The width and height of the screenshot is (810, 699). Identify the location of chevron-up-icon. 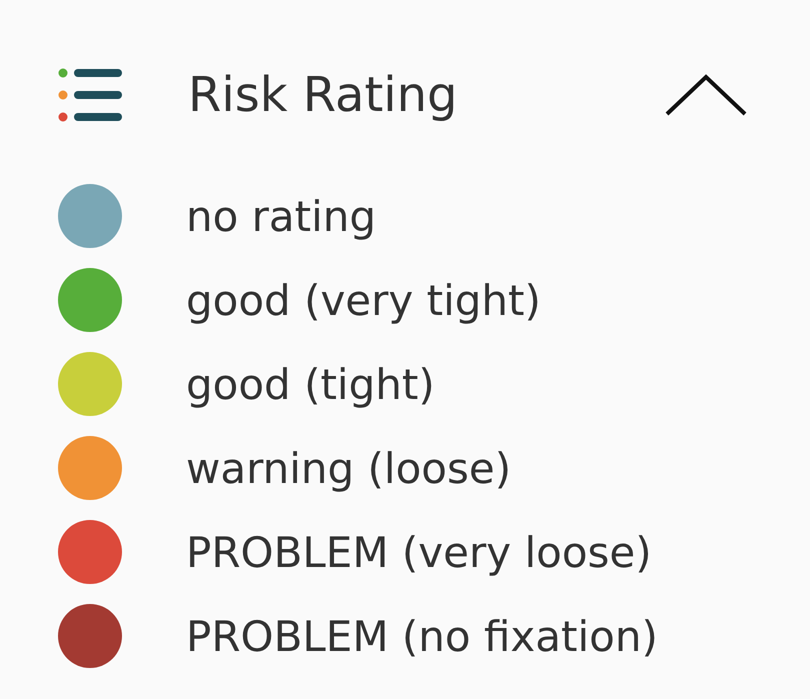
(706, 95).